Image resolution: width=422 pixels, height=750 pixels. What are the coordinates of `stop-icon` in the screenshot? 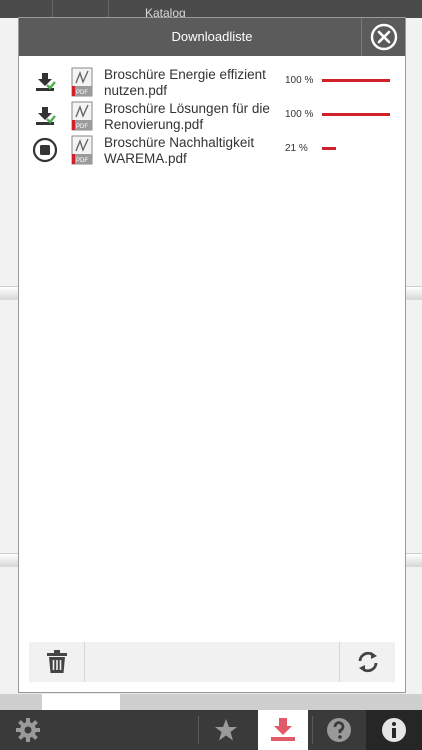 It's located at (45, 150).